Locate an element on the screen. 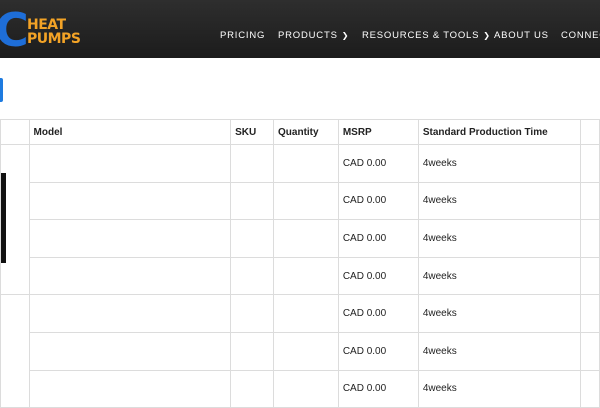 The image size is (600, 408). column-header-production-time: Standard Production Time is located at coordinates (499, 132).